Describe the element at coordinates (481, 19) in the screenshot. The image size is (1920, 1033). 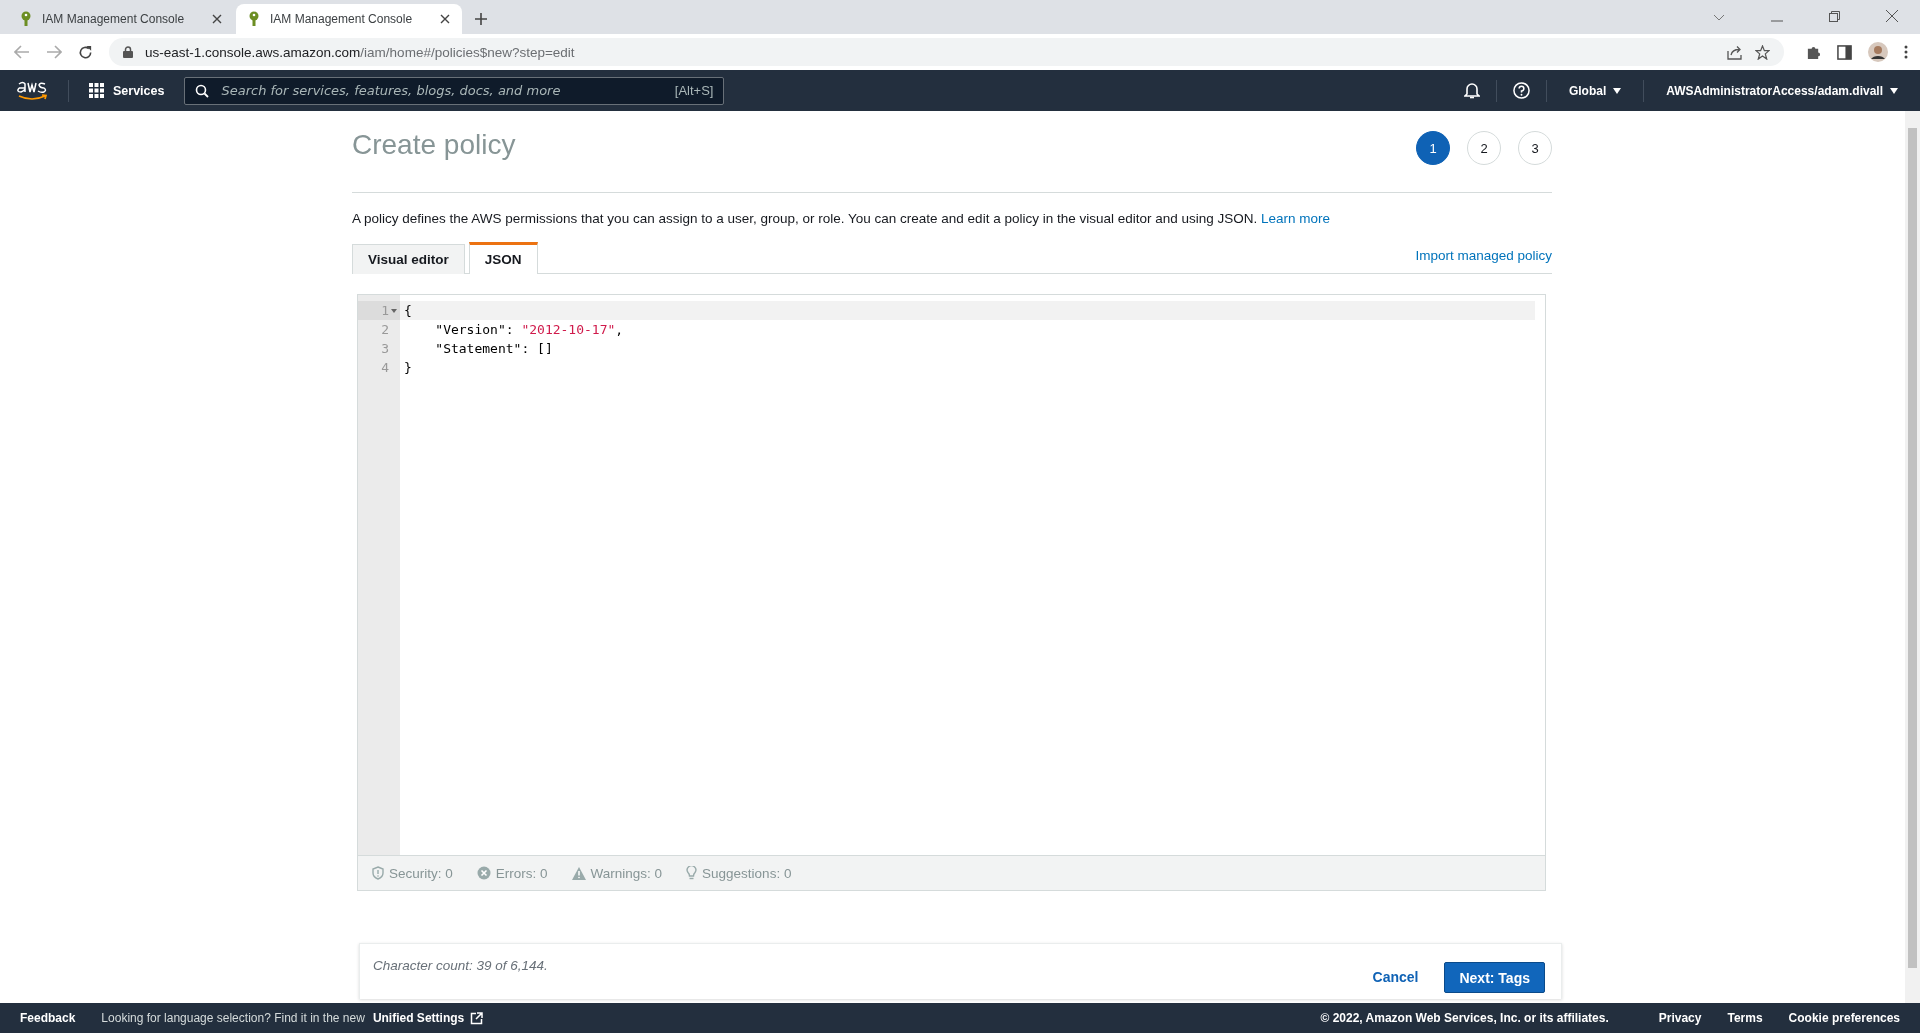
I see `plus-icon` at that location.